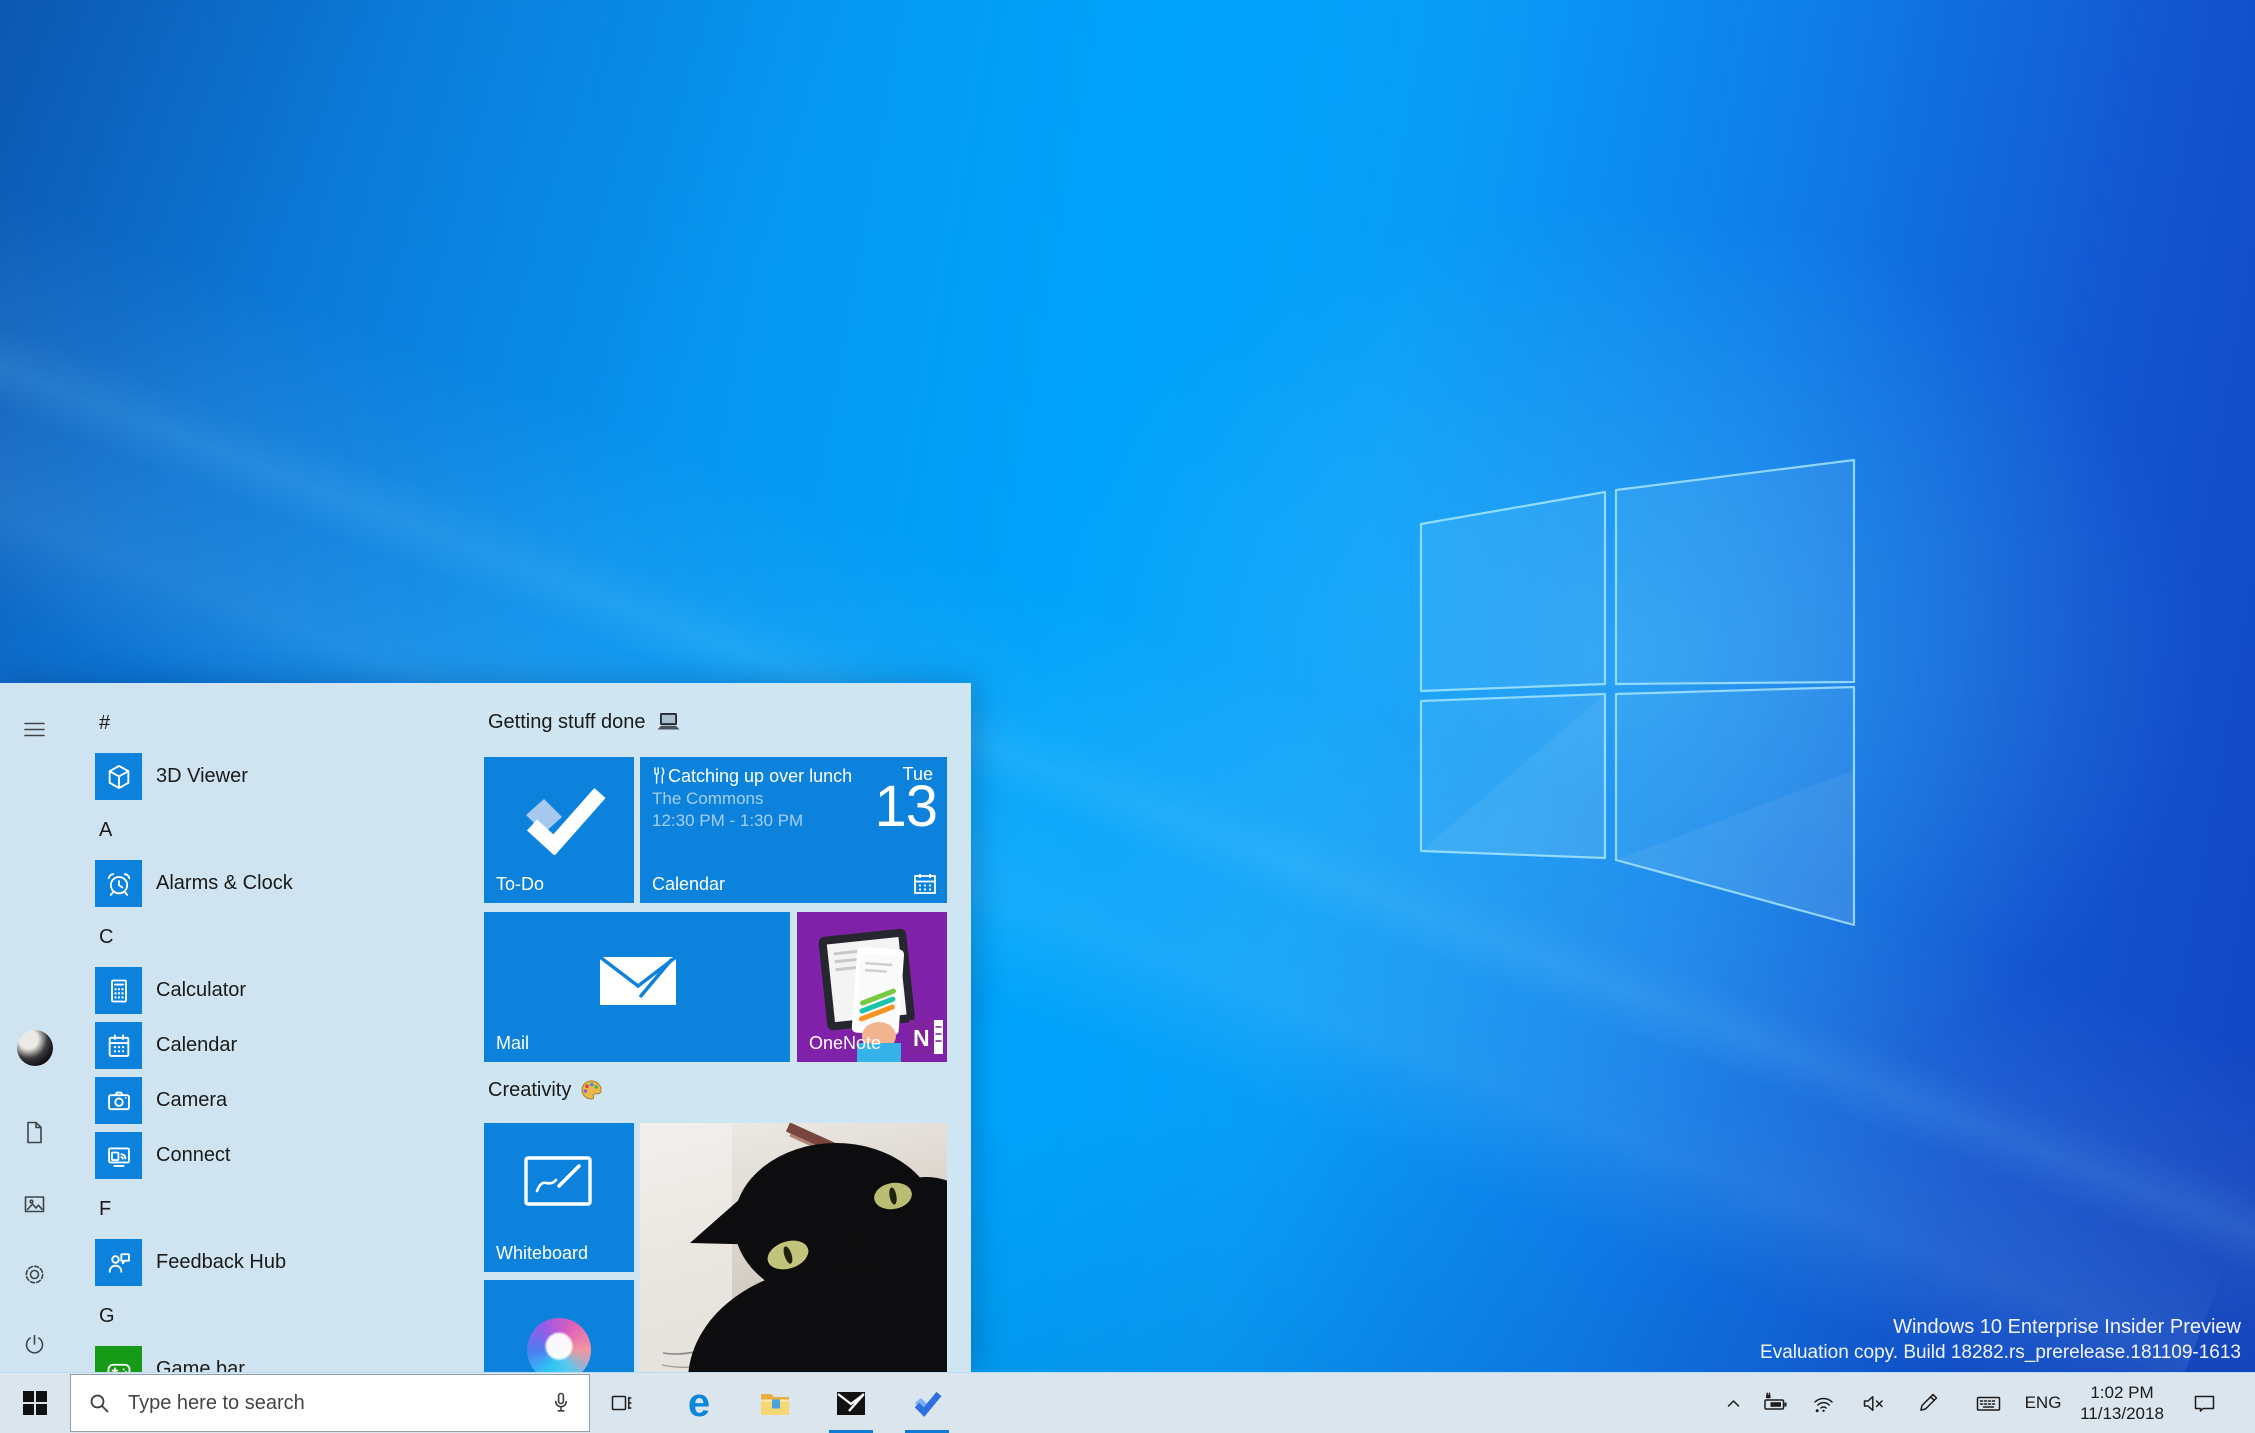 Image resolution: width=2255 pixels, height=1433 pixels. What do you see at coordinates (202, 776) in the screenshot?
I see `app-label: 3D Viewer` at bounding box center [202, 776].